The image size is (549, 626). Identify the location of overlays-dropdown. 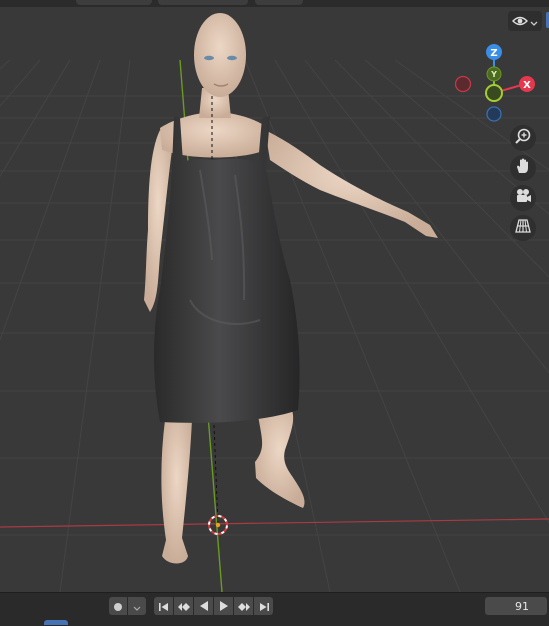
(525, 21).